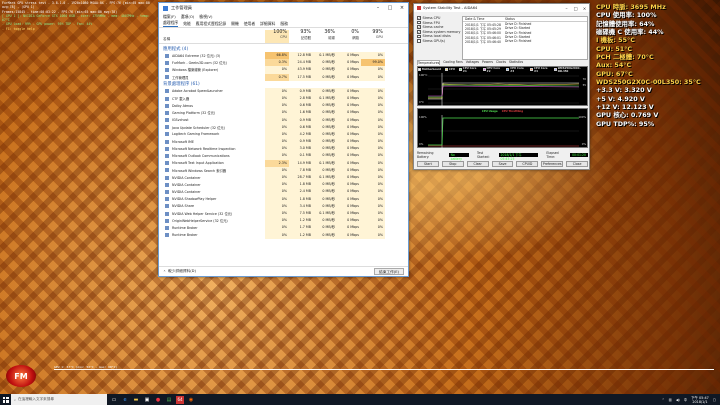 Image resolution: width=720 pixels, height=405 pixels. I want to click on process-row: Dolby Atmos 0% 0.6 MB 0 MB/秒 0 Mbps 0%, so click(283, 106).